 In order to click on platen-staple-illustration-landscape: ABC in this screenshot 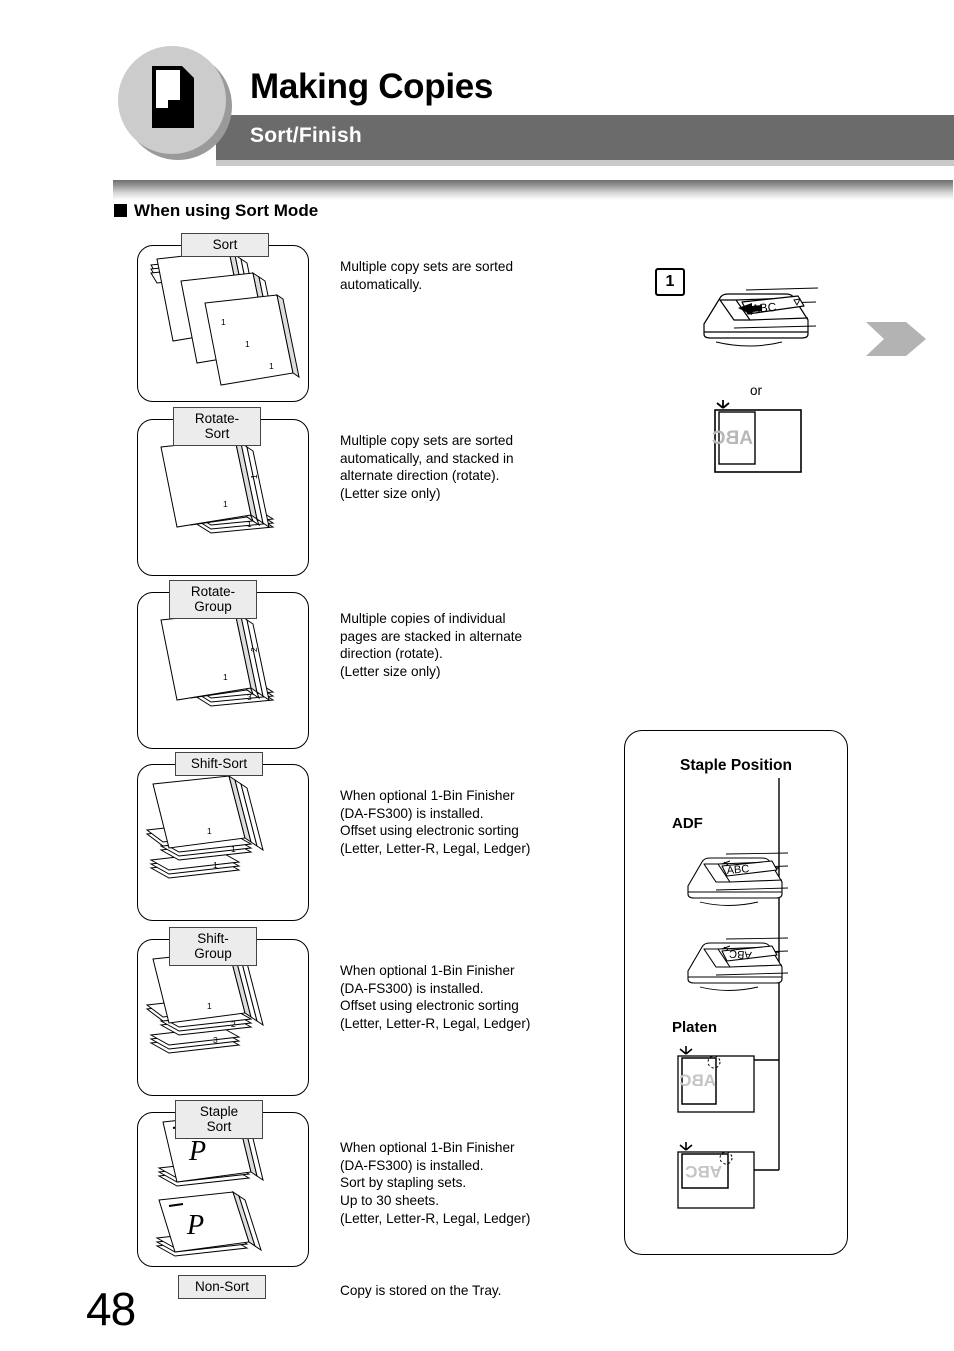, I will do `click(716, 1175)`.